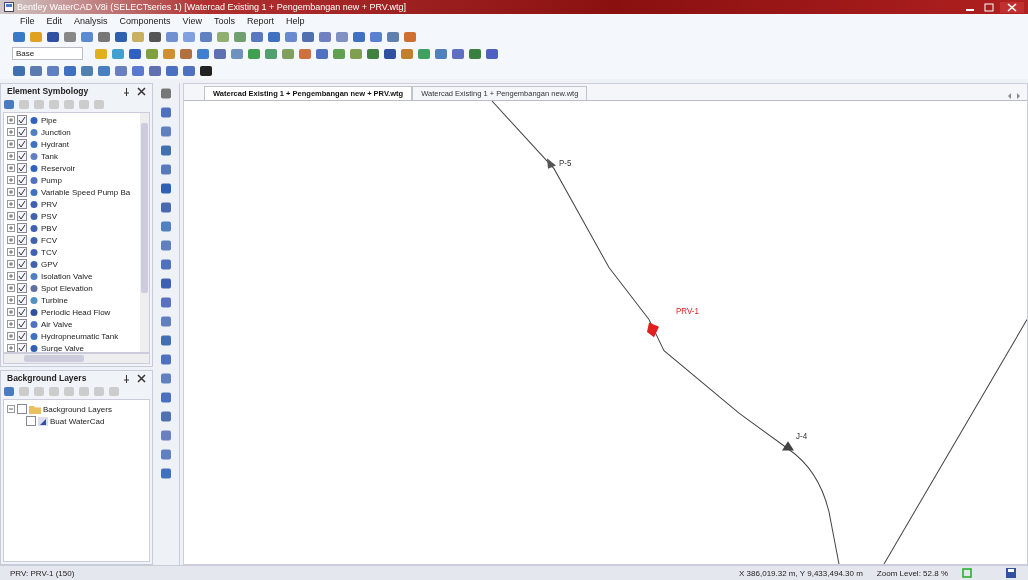 Image resolution: width=1028 pixels, height=580 pixels. What do you see at coordinates (47, 53) in the screenshot?
I see `zoom-field: Base` at bounding box center [47, 53].